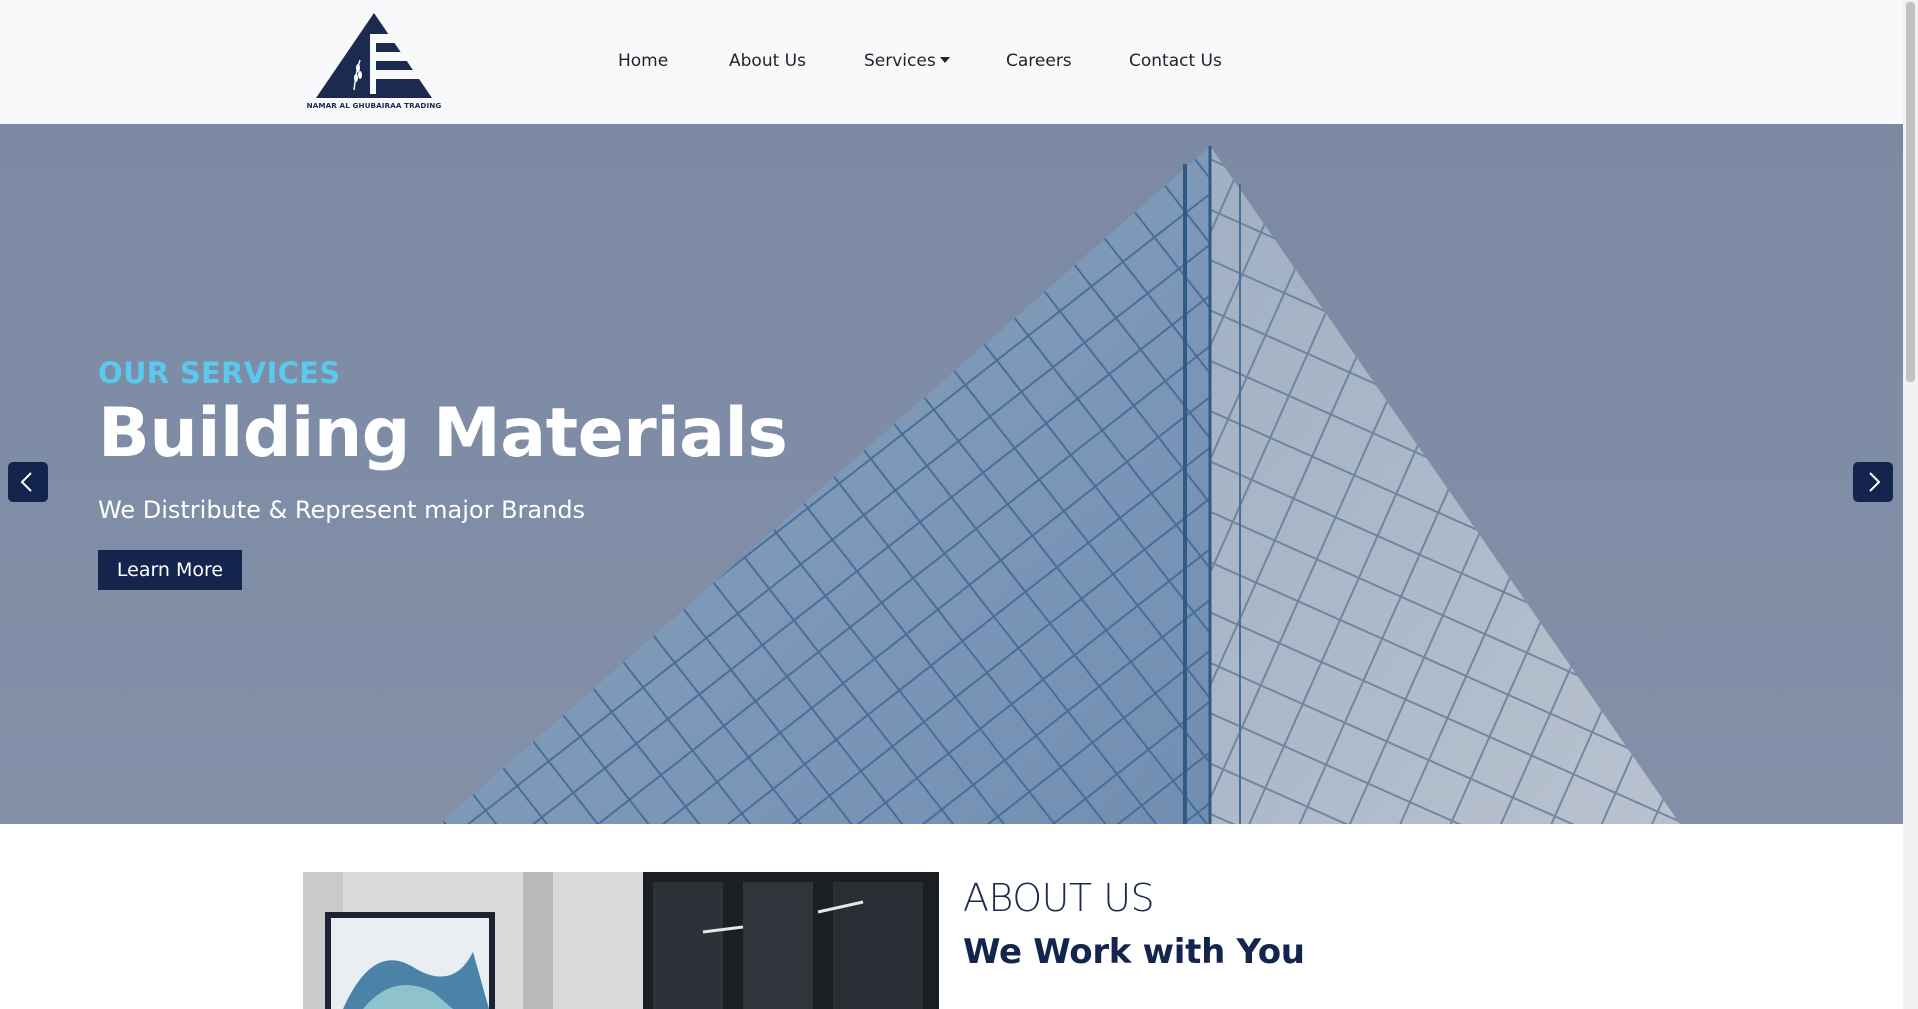 The width and height of the screenshot is (1918, 1009). What do you see at coordinates (944, 60) in the screenshot?
I see `caret-down-icon` at bounding box center [944, 60].